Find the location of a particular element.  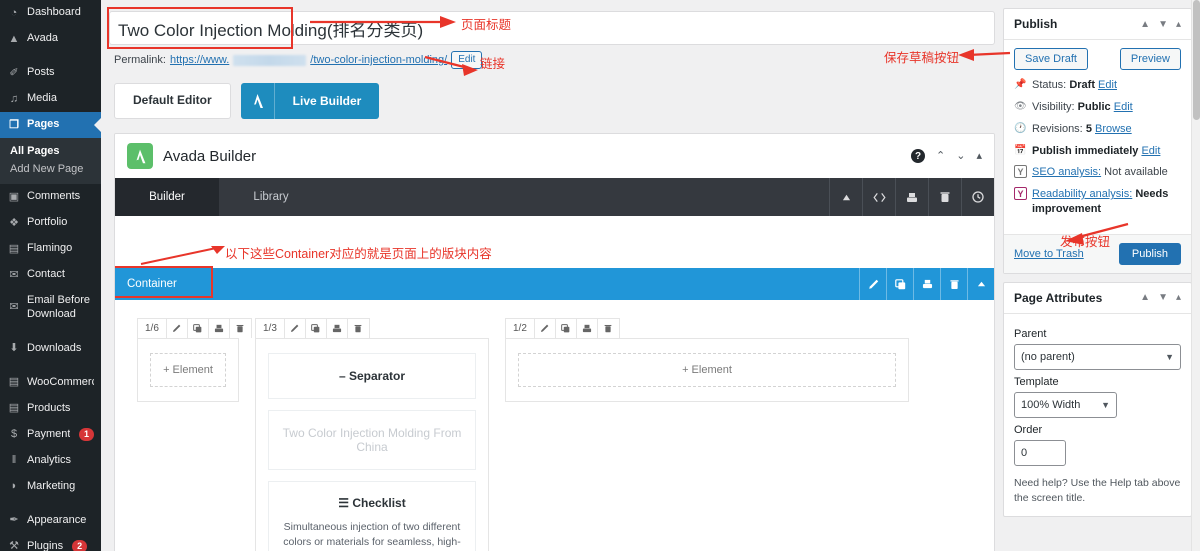

schedule-edit-link: Edit is located at coordinates (1150, 151).